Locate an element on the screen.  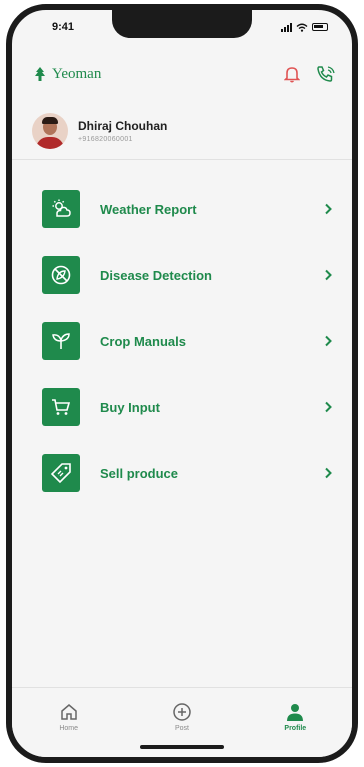
notch is located at coordinates (182, 24).